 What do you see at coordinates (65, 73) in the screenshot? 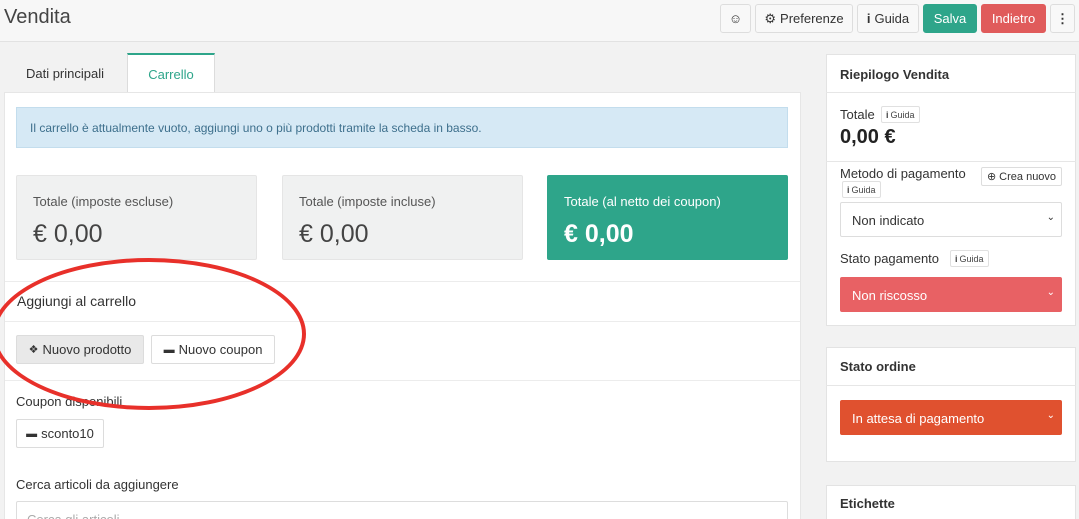
I see `tab-dati-principali: Dati principali` at bounding box center [65, 73].